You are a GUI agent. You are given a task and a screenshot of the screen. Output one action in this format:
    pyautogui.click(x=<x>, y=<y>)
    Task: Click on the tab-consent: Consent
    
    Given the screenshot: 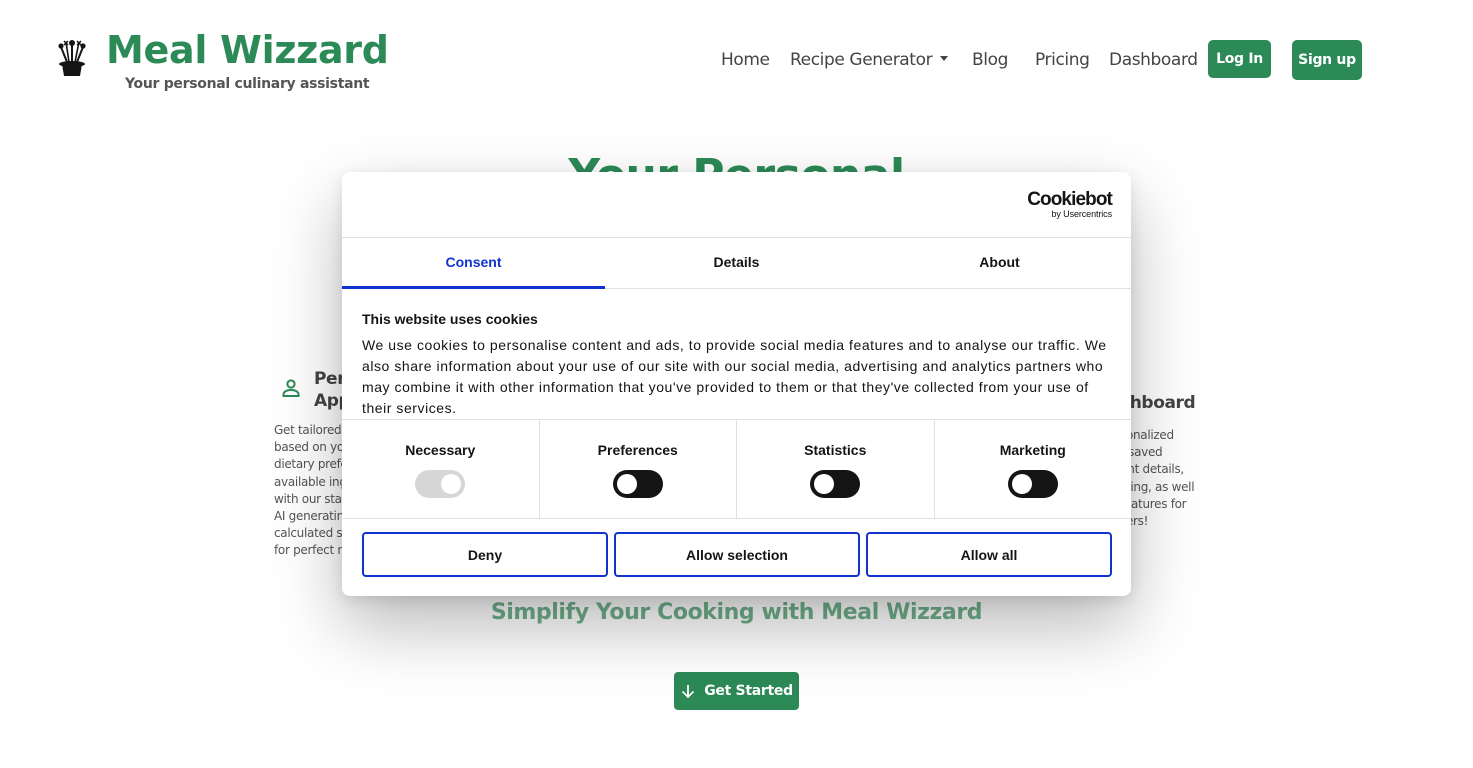 What is the action you would take?
    pyautogui.click(x=473, y=263)
    